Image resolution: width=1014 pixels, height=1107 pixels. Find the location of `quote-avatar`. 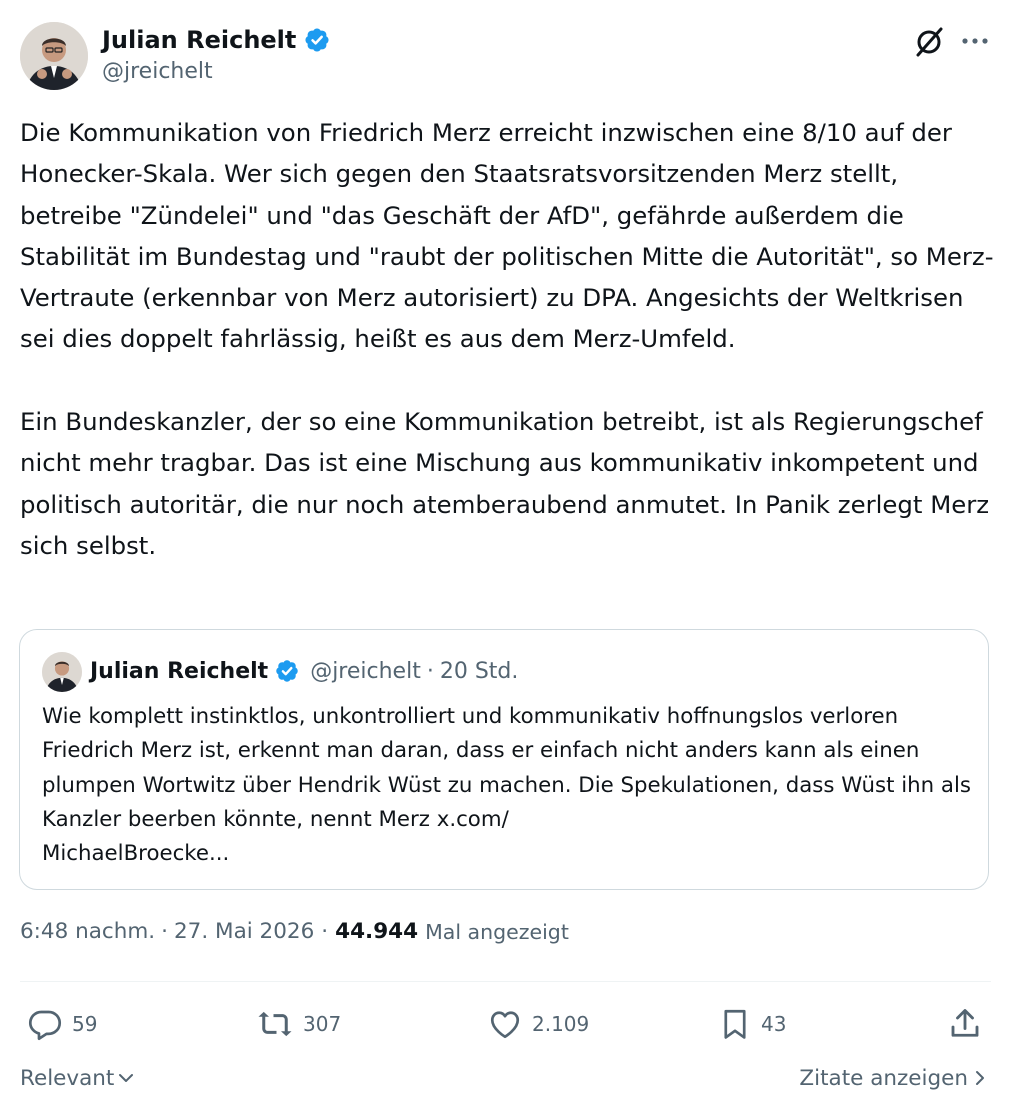

quote-avatar is located at coordinates (62, 672).